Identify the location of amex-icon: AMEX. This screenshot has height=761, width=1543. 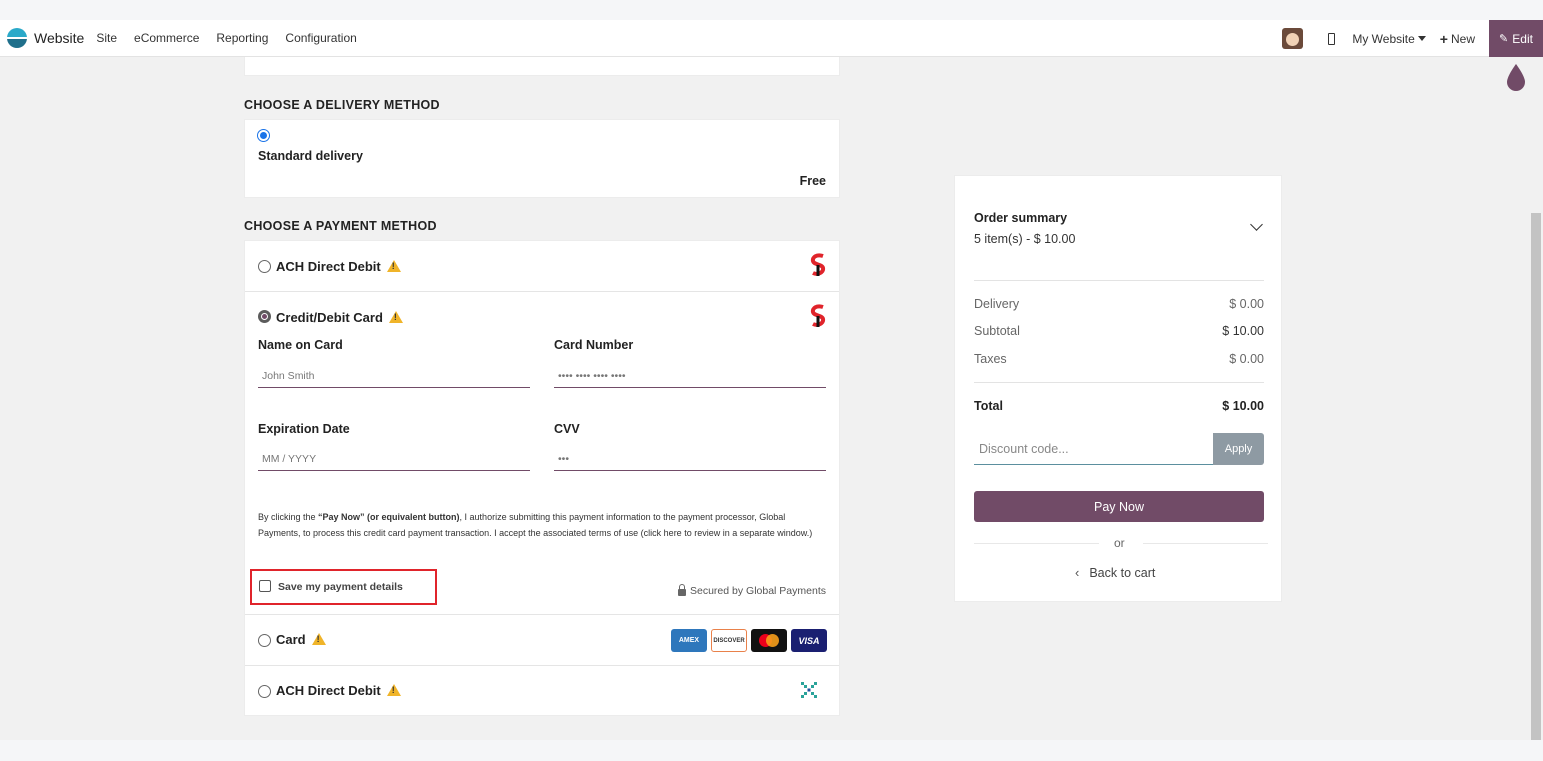
(689, 640).